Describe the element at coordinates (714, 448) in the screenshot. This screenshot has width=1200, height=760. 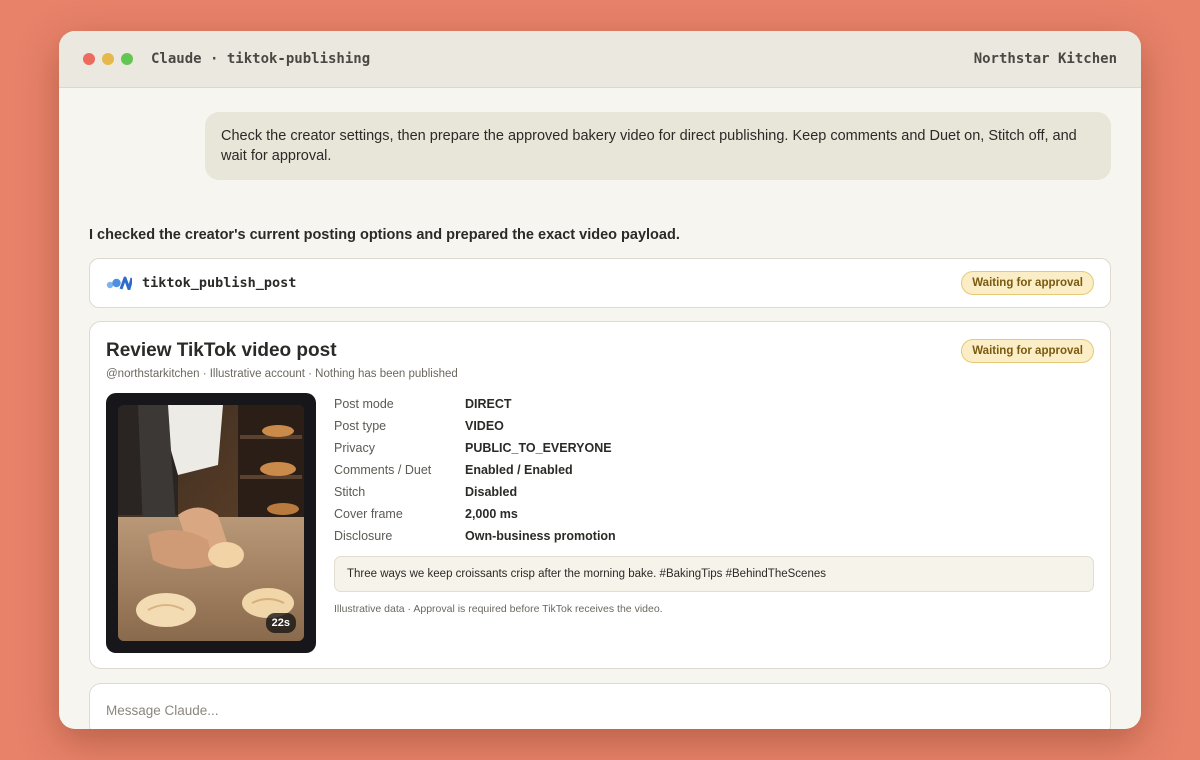
I see `field-row: Privacy PUBLIC_TO_EVERYONE` at that location.